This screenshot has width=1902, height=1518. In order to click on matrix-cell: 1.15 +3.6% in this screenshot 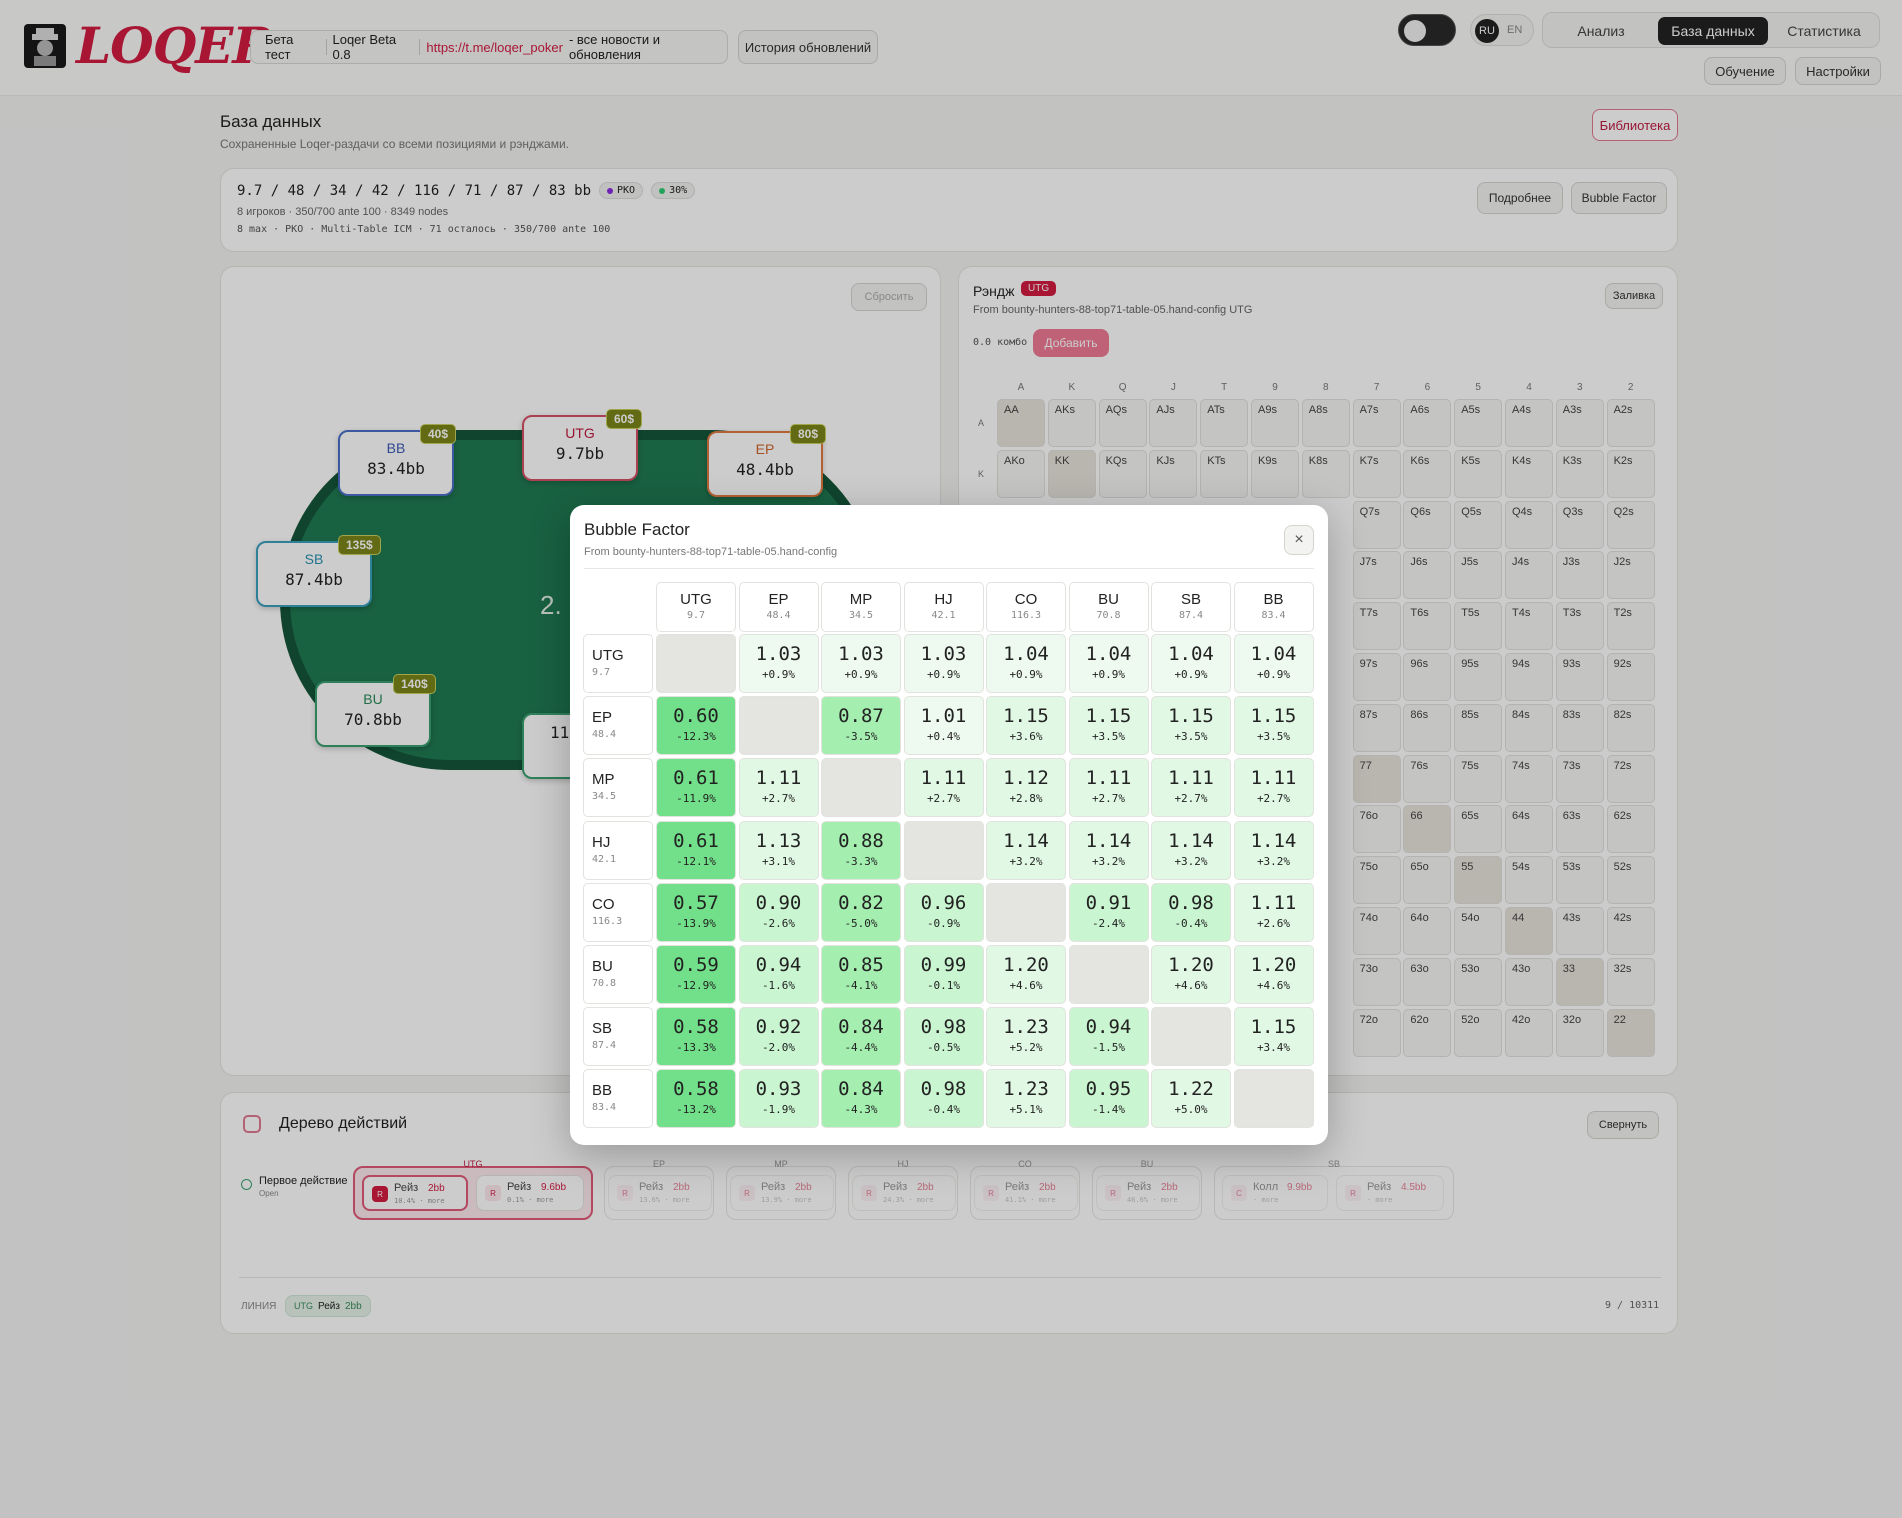, I will do `click(1026, 726)`.